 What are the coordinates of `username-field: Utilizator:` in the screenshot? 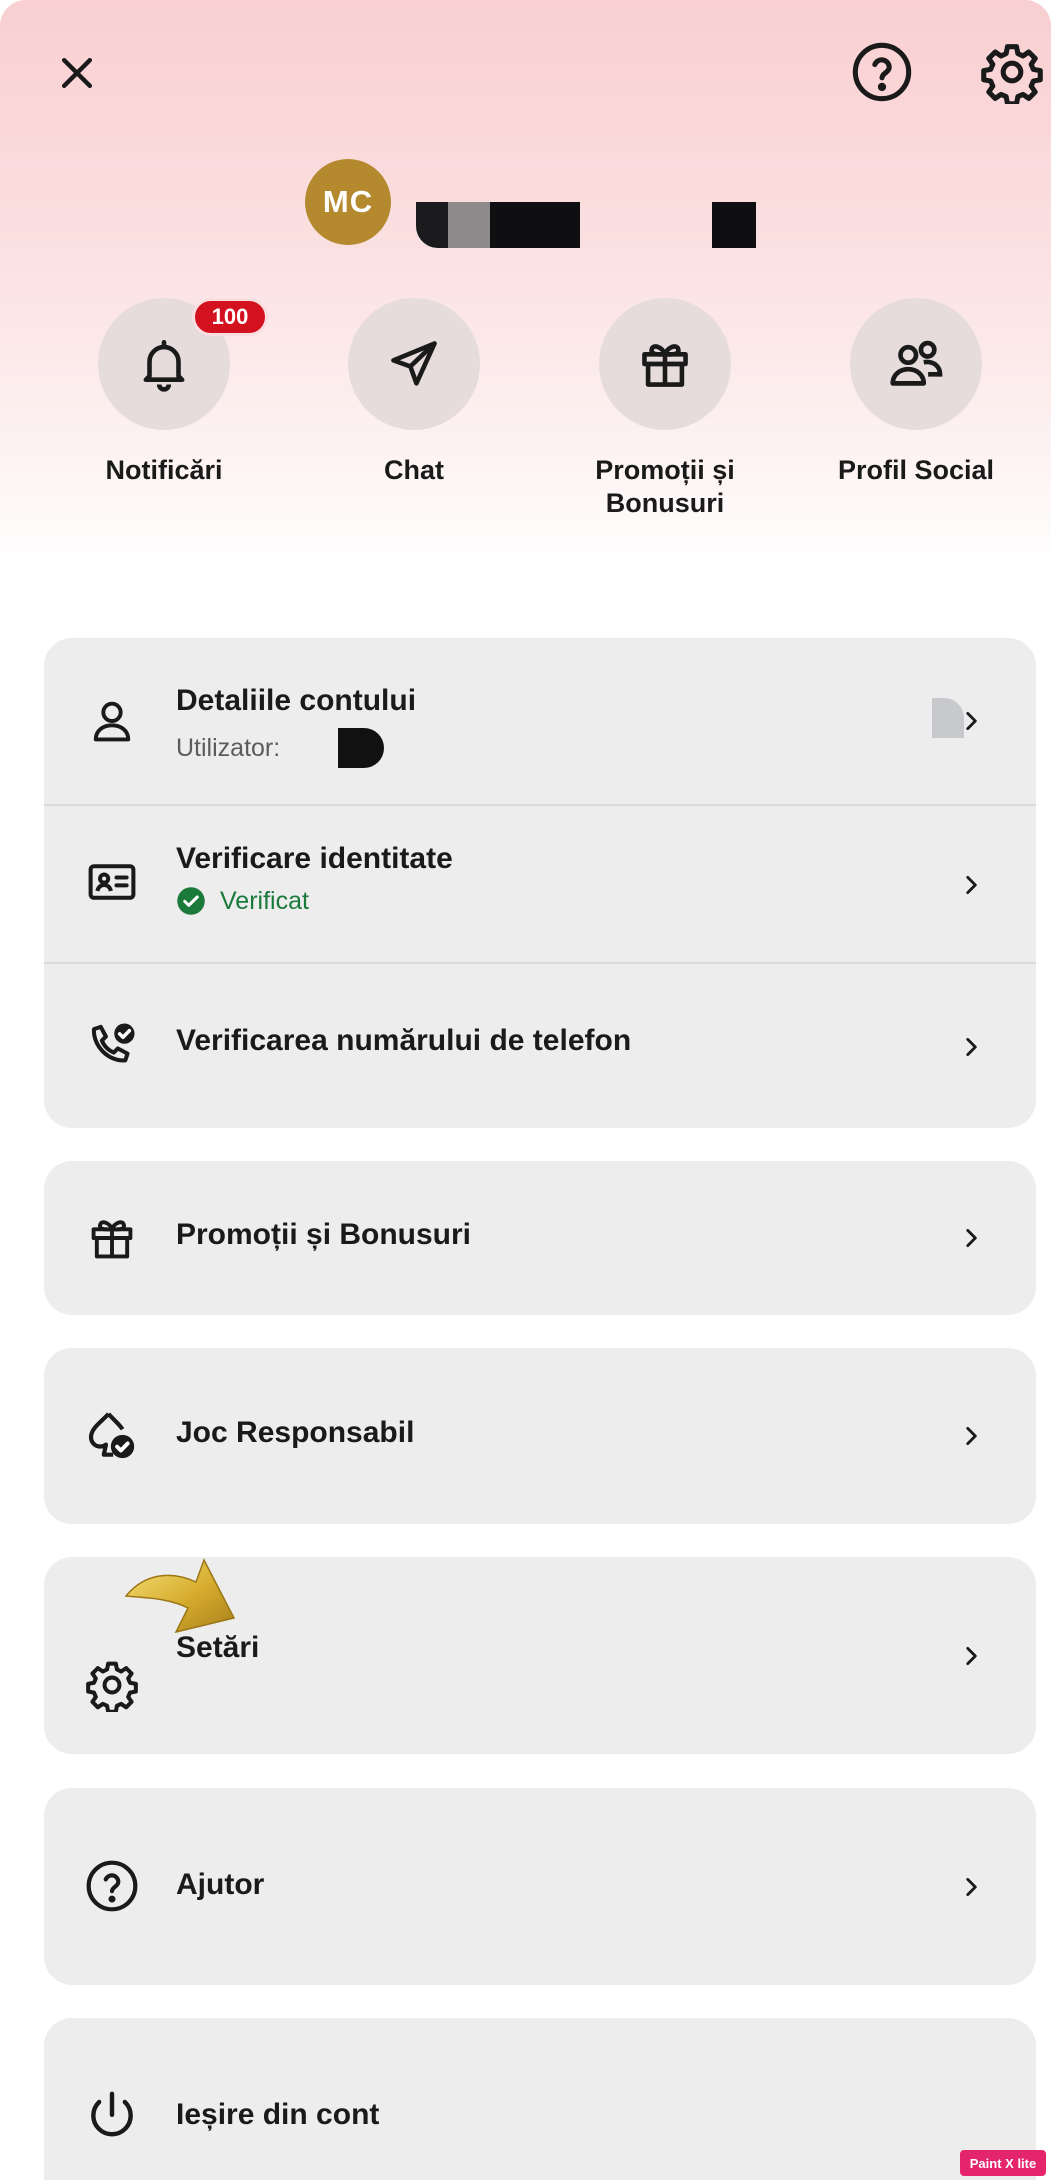 It's located at (296, 748).